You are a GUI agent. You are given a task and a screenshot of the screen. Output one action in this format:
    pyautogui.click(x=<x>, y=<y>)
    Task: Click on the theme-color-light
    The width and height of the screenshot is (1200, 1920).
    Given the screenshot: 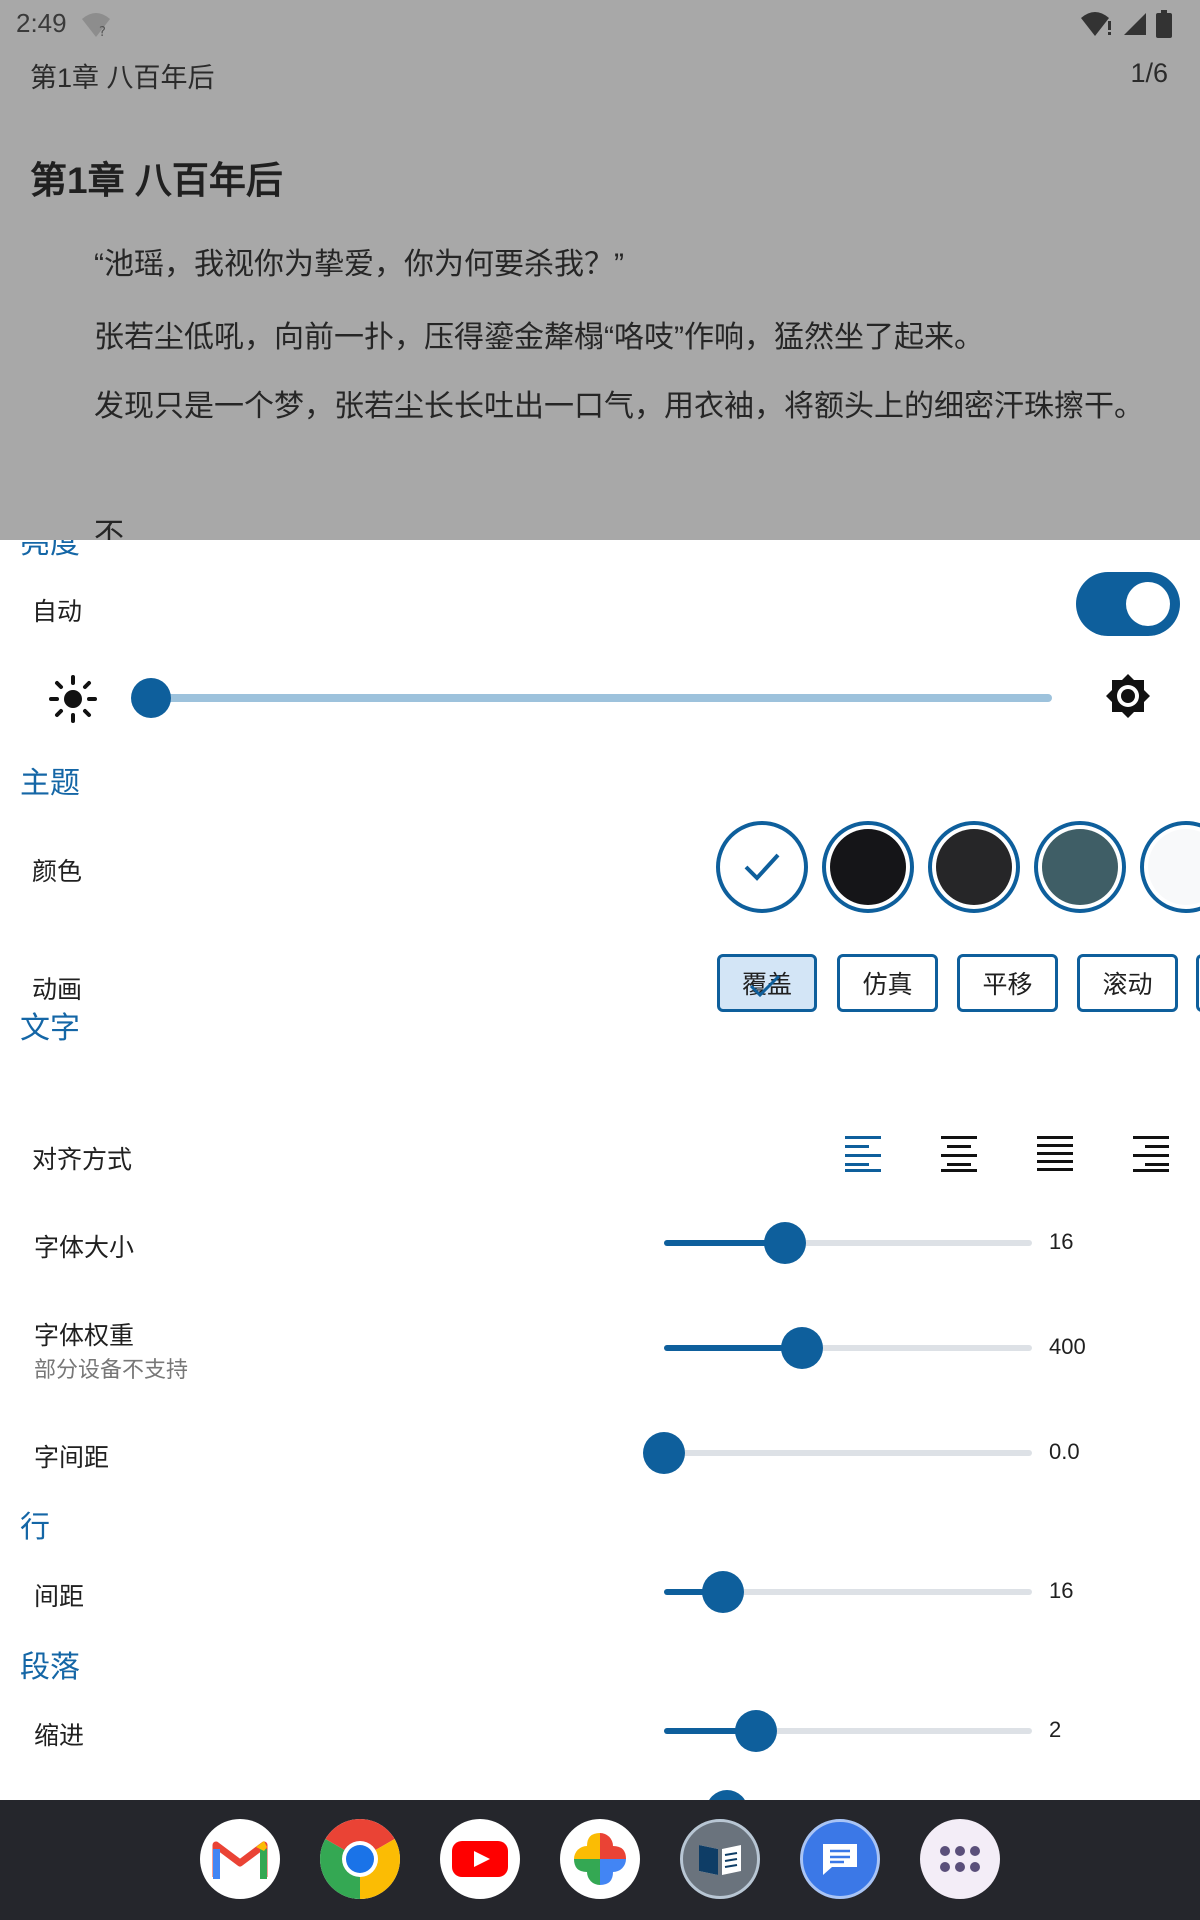 What is the action you would take?
    pyautogui.click(x=1170, y=867)
    